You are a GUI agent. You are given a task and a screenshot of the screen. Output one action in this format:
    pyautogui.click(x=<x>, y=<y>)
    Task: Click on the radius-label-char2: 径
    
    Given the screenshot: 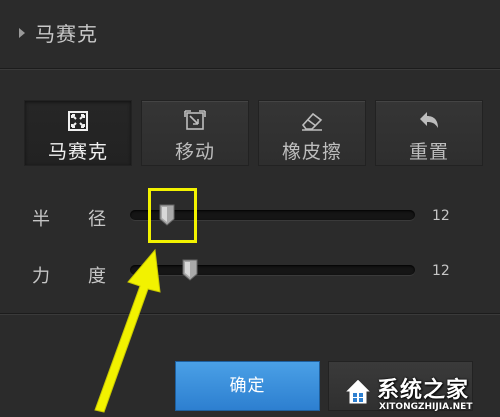 What is the action you would take?
    pyautogui.click(x=97, y=219)
    